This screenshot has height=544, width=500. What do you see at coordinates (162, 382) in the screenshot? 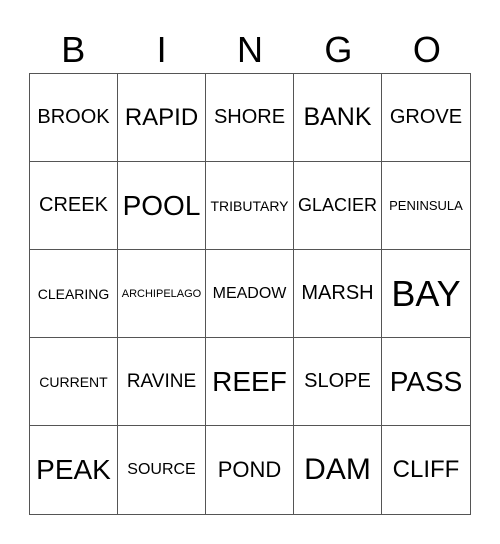
I see `bingo-cell: RAVINE` at bounding box center [162, 382].